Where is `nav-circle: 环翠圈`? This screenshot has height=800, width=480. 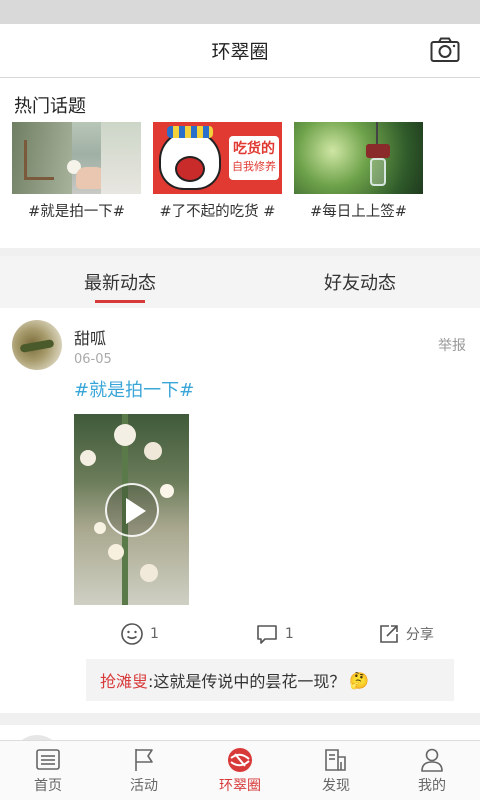 nav-circle: 环翠圈 is located at coordinates (240, 770).